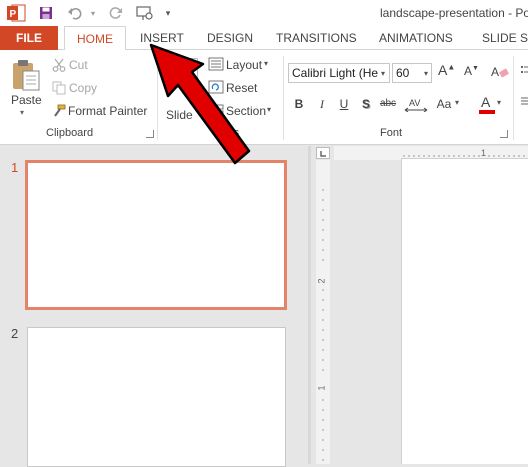 Image resolution: width=528 pixels, height=467 pixels. I want to click on tab-animations: ANIMATIONS, so click(416, 38).